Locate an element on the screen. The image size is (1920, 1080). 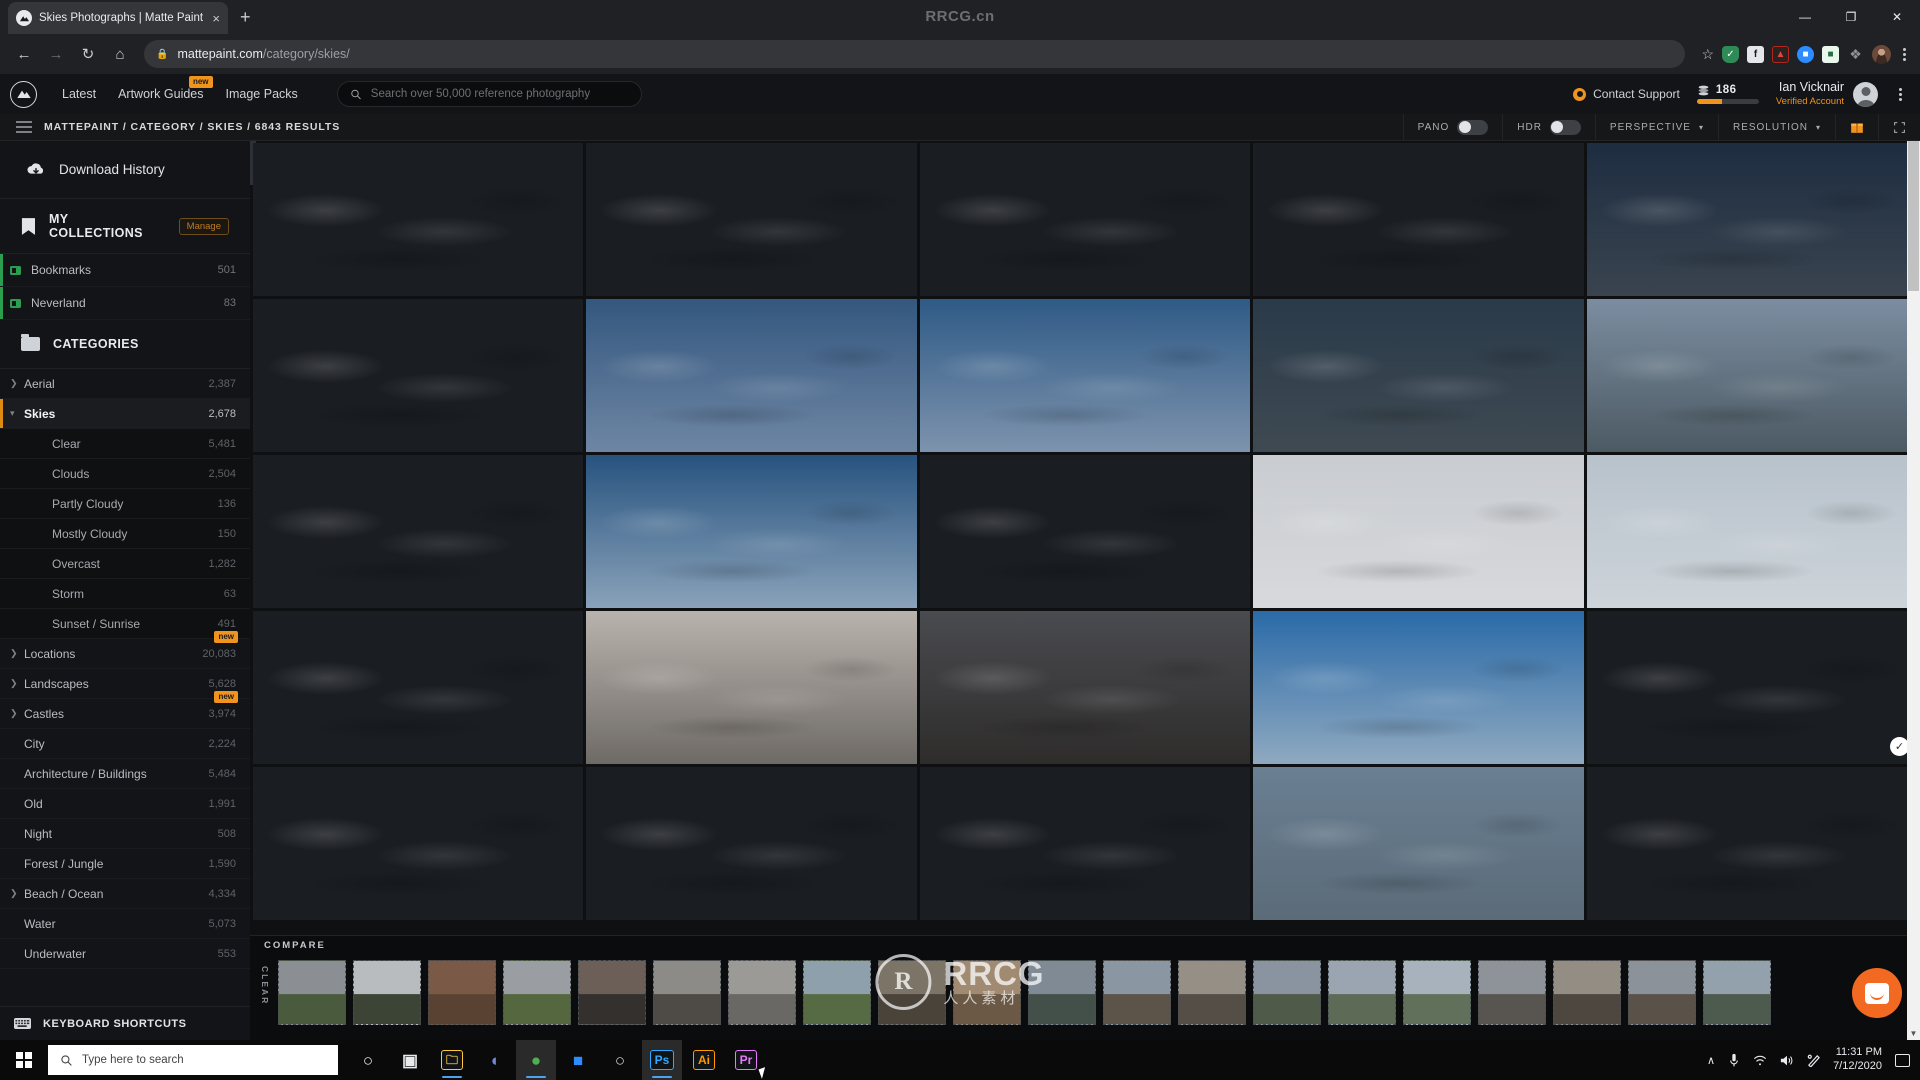
sidebar-item-overcast: Overcast 1,282 is located at coordinates (125, 564).